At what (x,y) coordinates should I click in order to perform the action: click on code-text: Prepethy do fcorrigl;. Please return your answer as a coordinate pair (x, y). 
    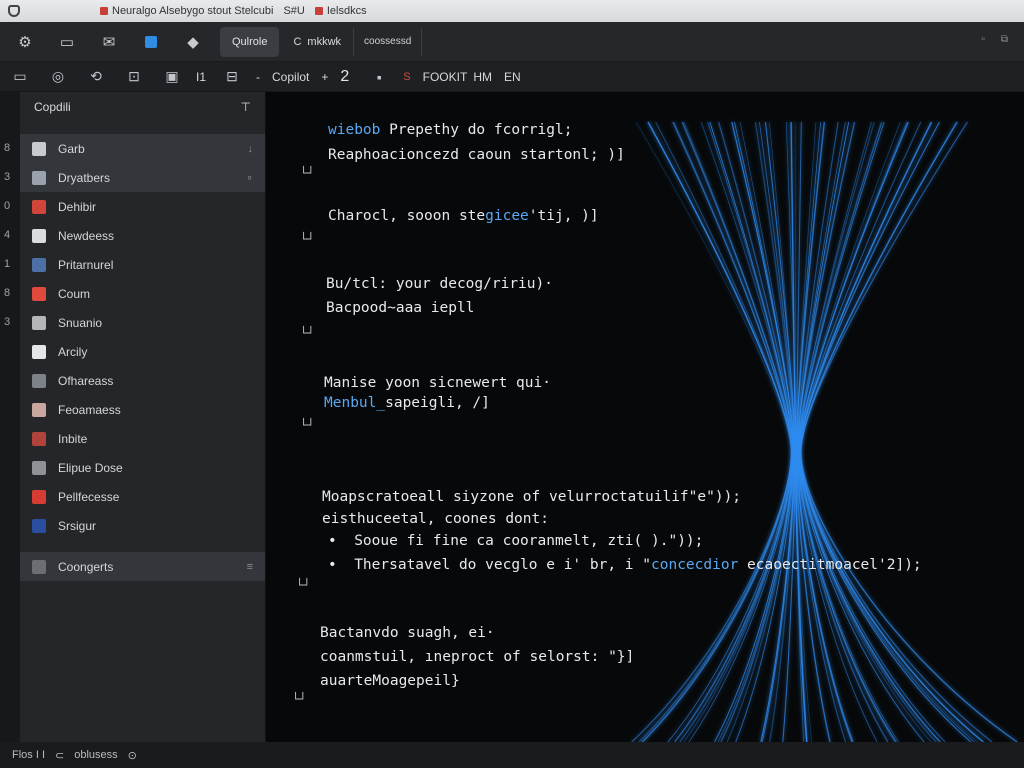
    Looking at the image, I should click on (476, 130).